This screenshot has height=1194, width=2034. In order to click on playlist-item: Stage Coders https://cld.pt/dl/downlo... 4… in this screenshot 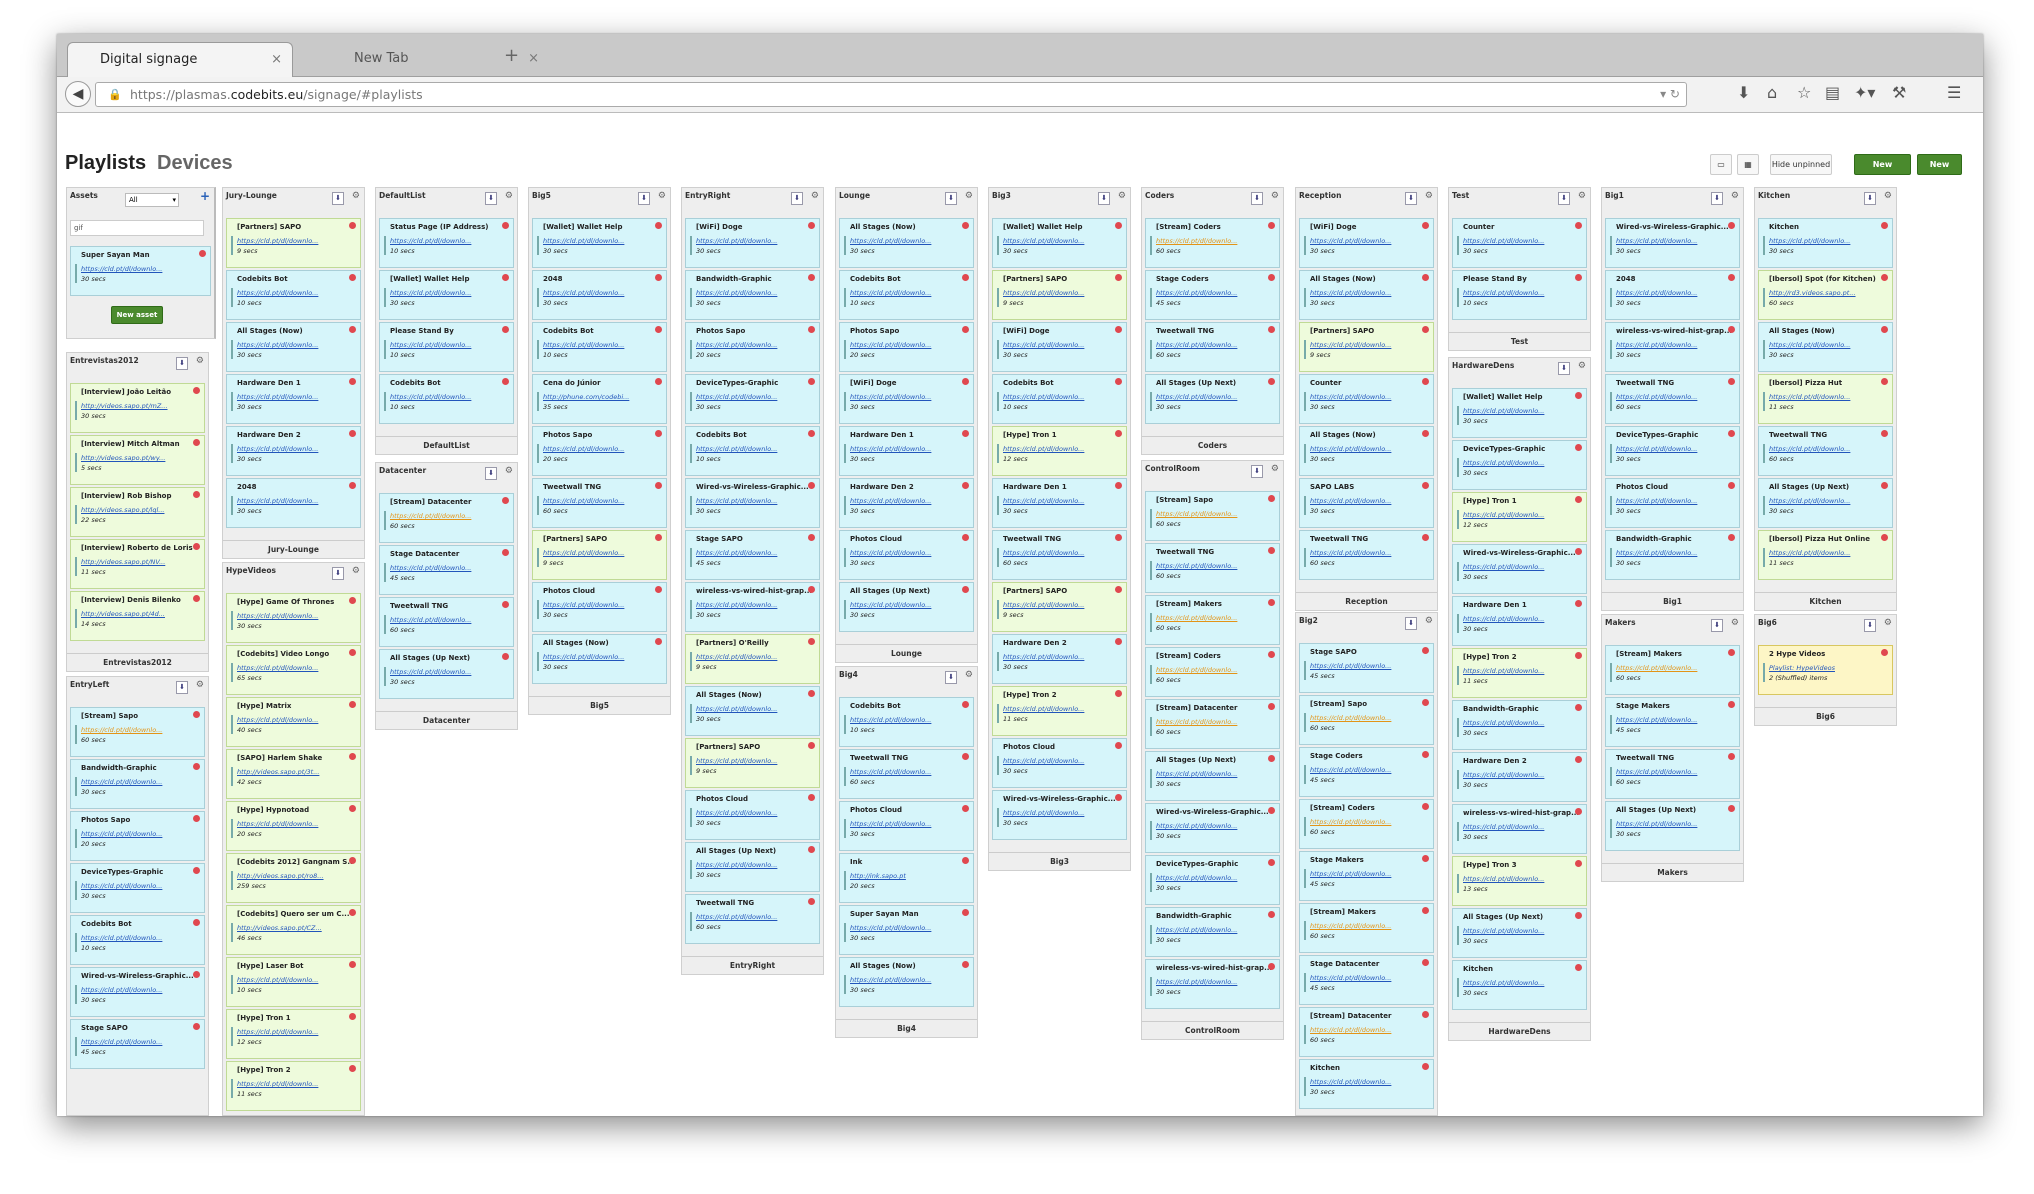, I will do `click(1212, 295)`.